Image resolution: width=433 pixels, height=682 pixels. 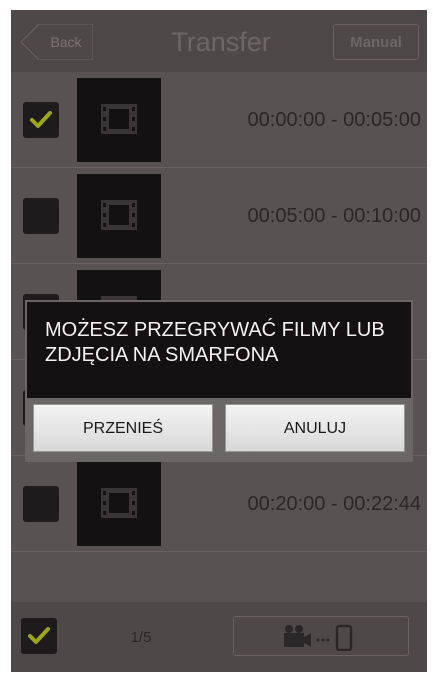 What do you see at coordinates (334, 216) in the screenshot?
I see `clip-time-range: 00:05:00 - 00:10:00` at bounding box center [334, 216].